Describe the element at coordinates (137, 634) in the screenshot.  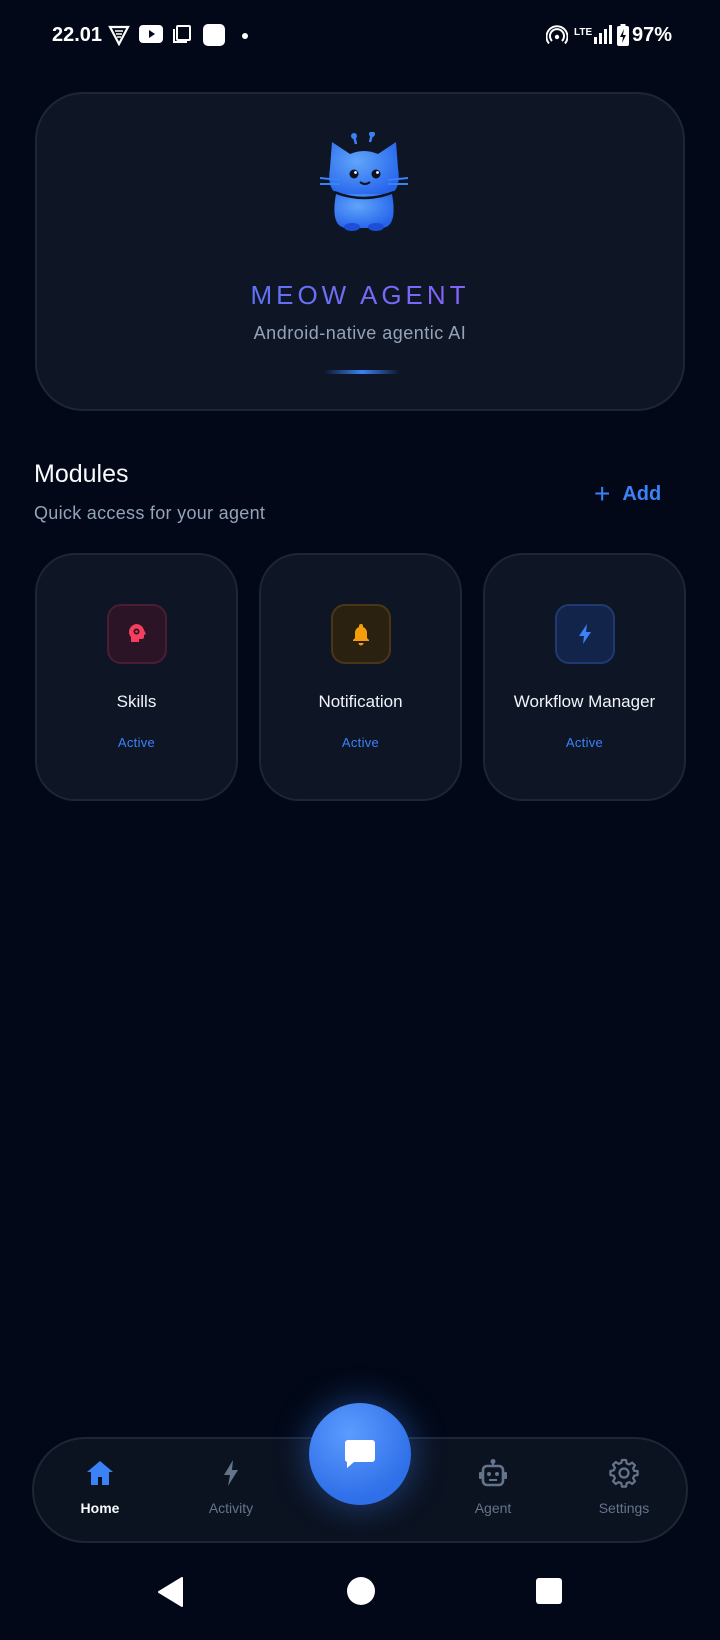
I see `brain-gear-icon` at that location.